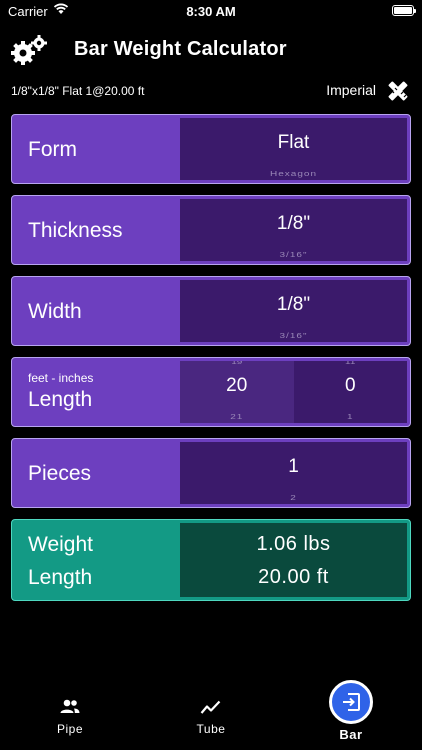 This screenshot has width=422, height=750. I want to click on units-label: Imperial, so click(351, 90).